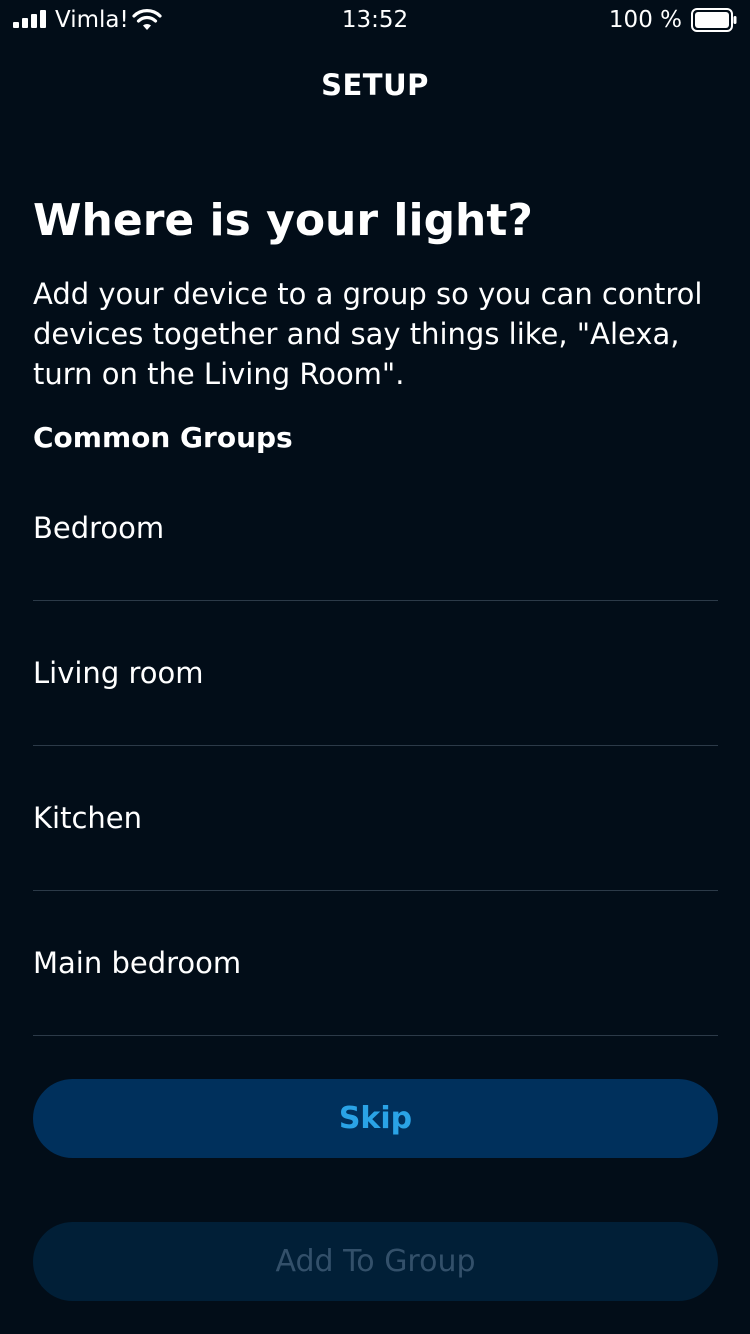 This screenshot has width=750, height=1334. Describe the element at coordinates (87, 818) in the screenshot. I see `group-item-label: Kitchen` at that location.